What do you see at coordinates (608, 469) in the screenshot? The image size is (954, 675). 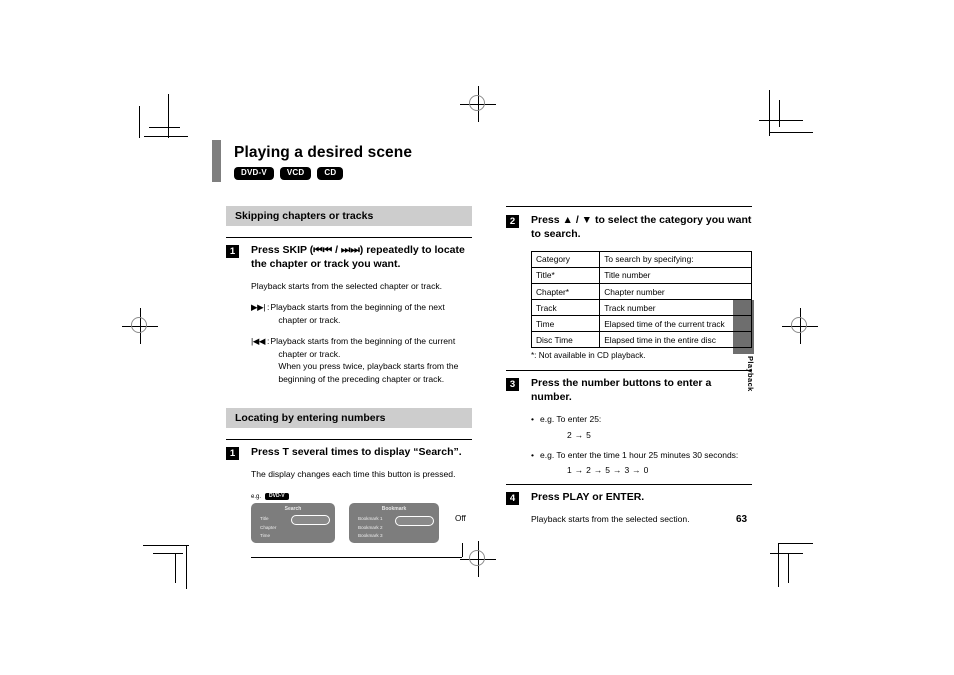 I see `sequence-example-2: 1 → 2 → 5 → 3 → 0` at bounding box center [608, 469].